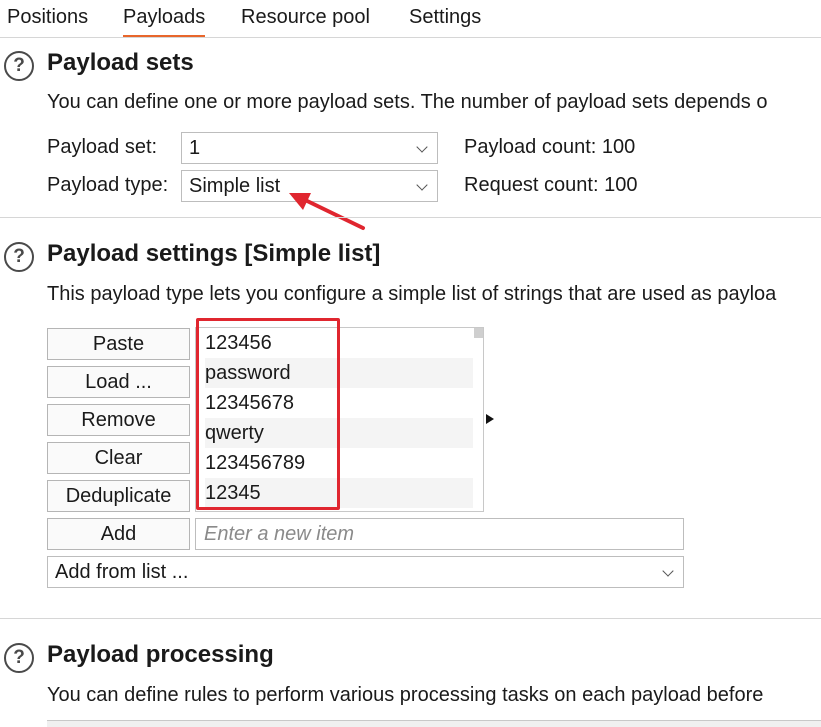 The image size is (821, 727). Describe the element at coordinates (120, 62) in the screenshot. I see `payload-sets-title: Payload sets` at that location.